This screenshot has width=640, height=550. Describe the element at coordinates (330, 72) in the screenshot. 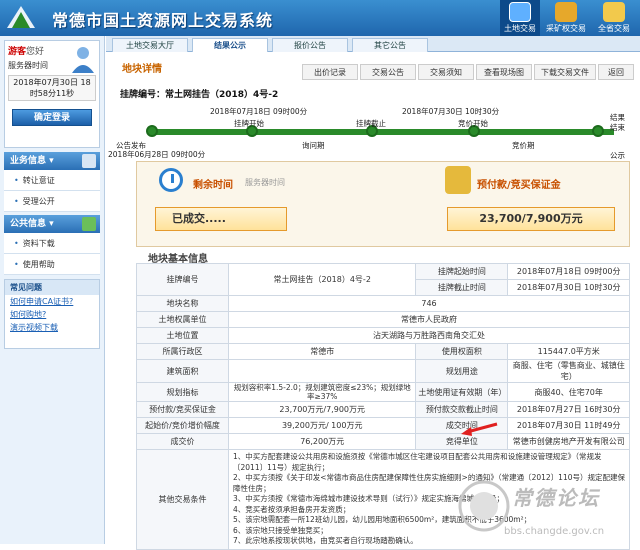

I see `subtab-bid-record: 出价记录` at that location.